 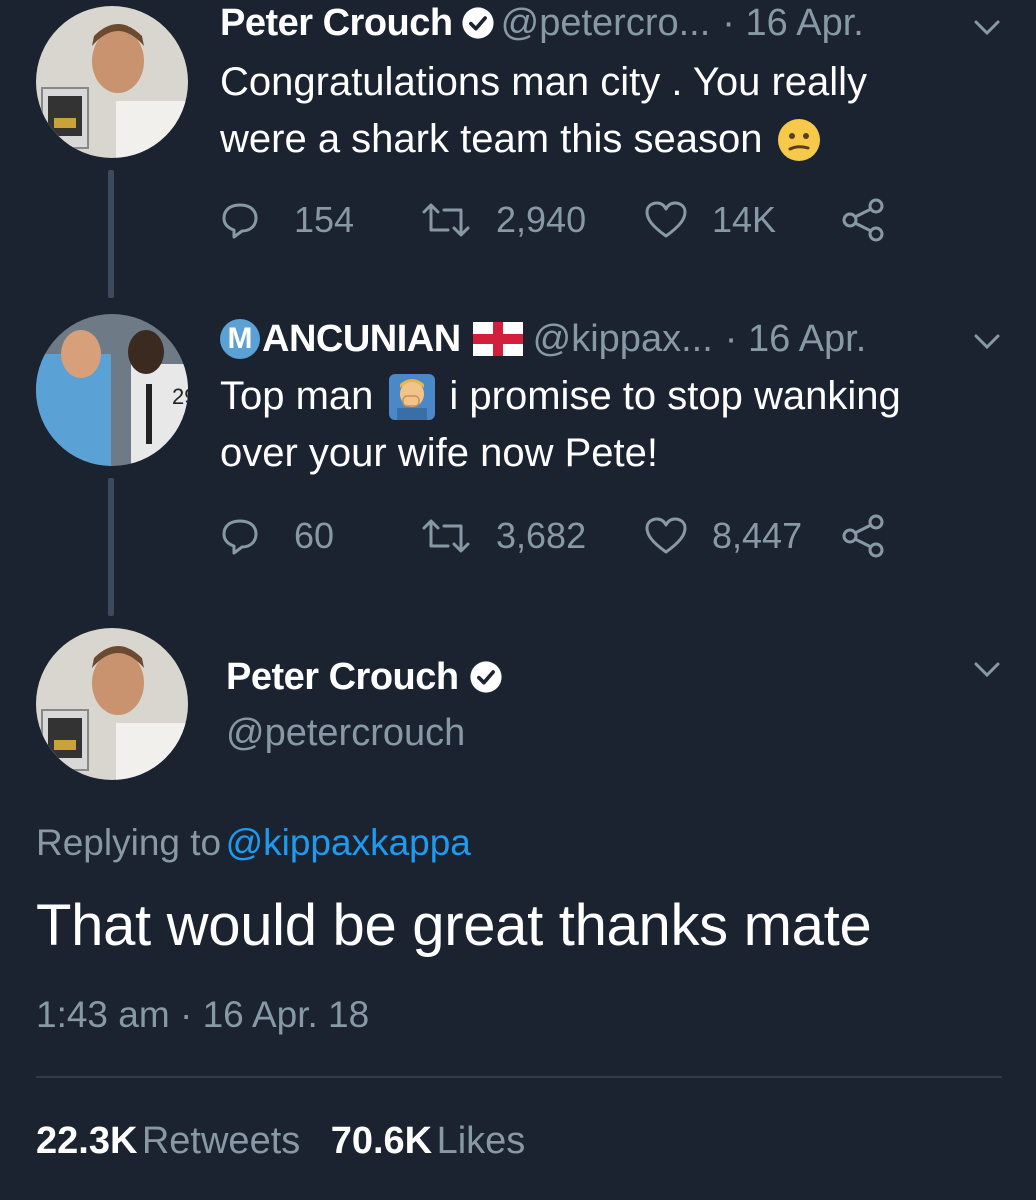 What do you see at coordinates (202, 1015) in the screenshot?
I see `main-tweet-timestamp: 1:43 am · 16 Apr. 18` at bounding box center [202, 1015].